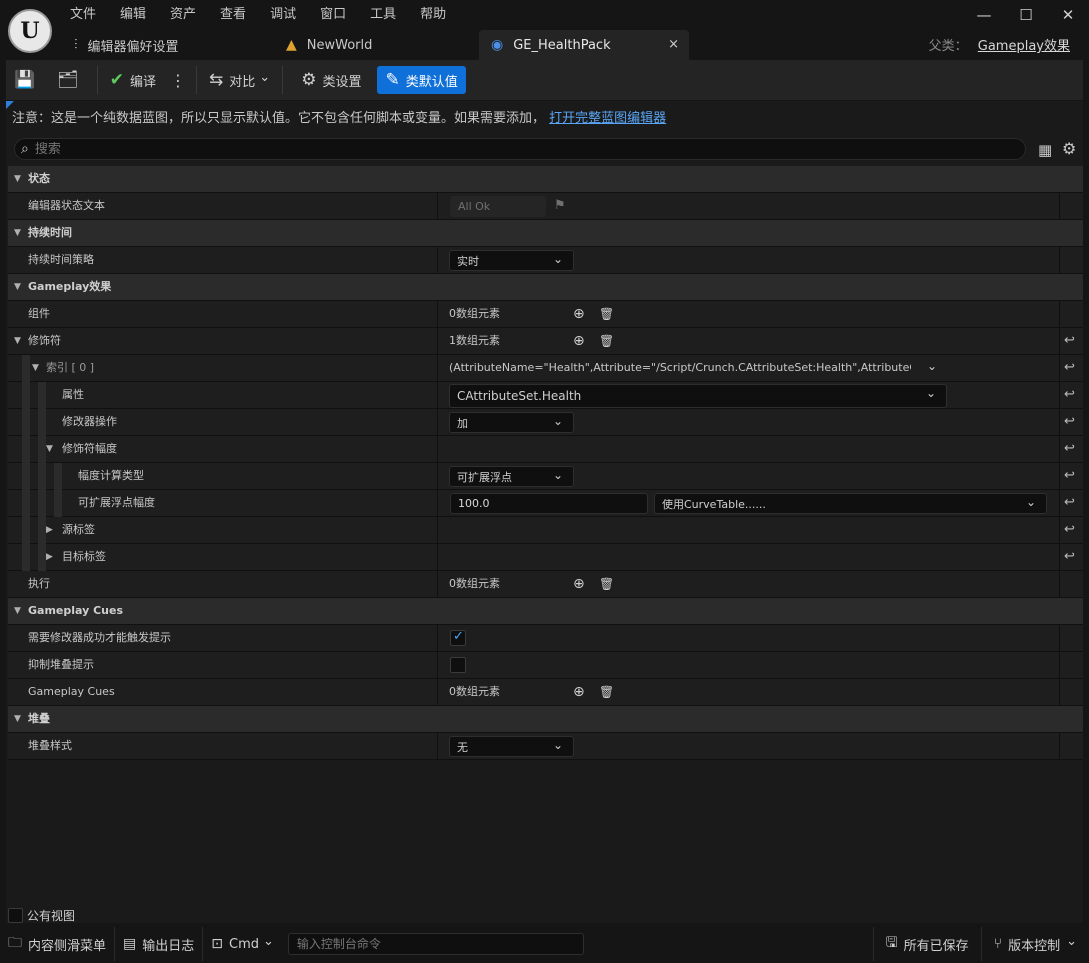 The width and height of the screenshot is (1089, 963). Describe the element at coordinates (545, 179) in the screenshot. I see `category-status: ▼ 状态` at that location.